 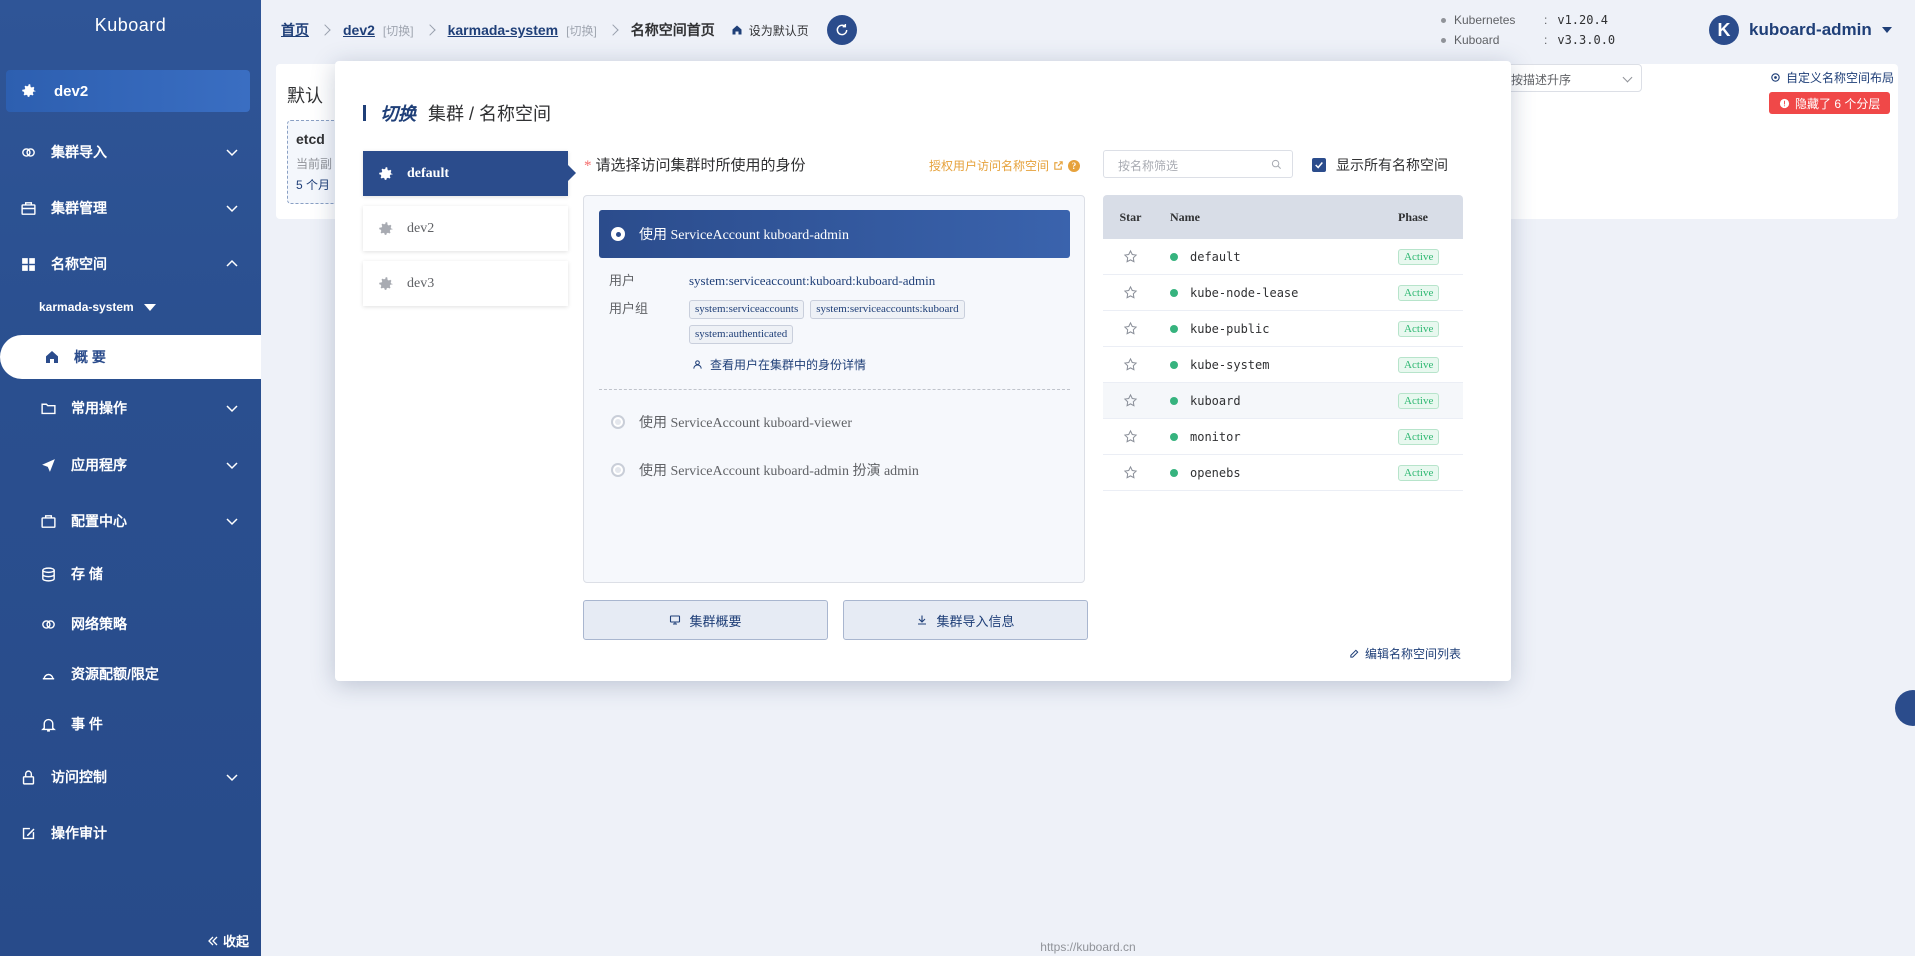 I want to click on group-label: 用户组, so click(x=629, y=308).